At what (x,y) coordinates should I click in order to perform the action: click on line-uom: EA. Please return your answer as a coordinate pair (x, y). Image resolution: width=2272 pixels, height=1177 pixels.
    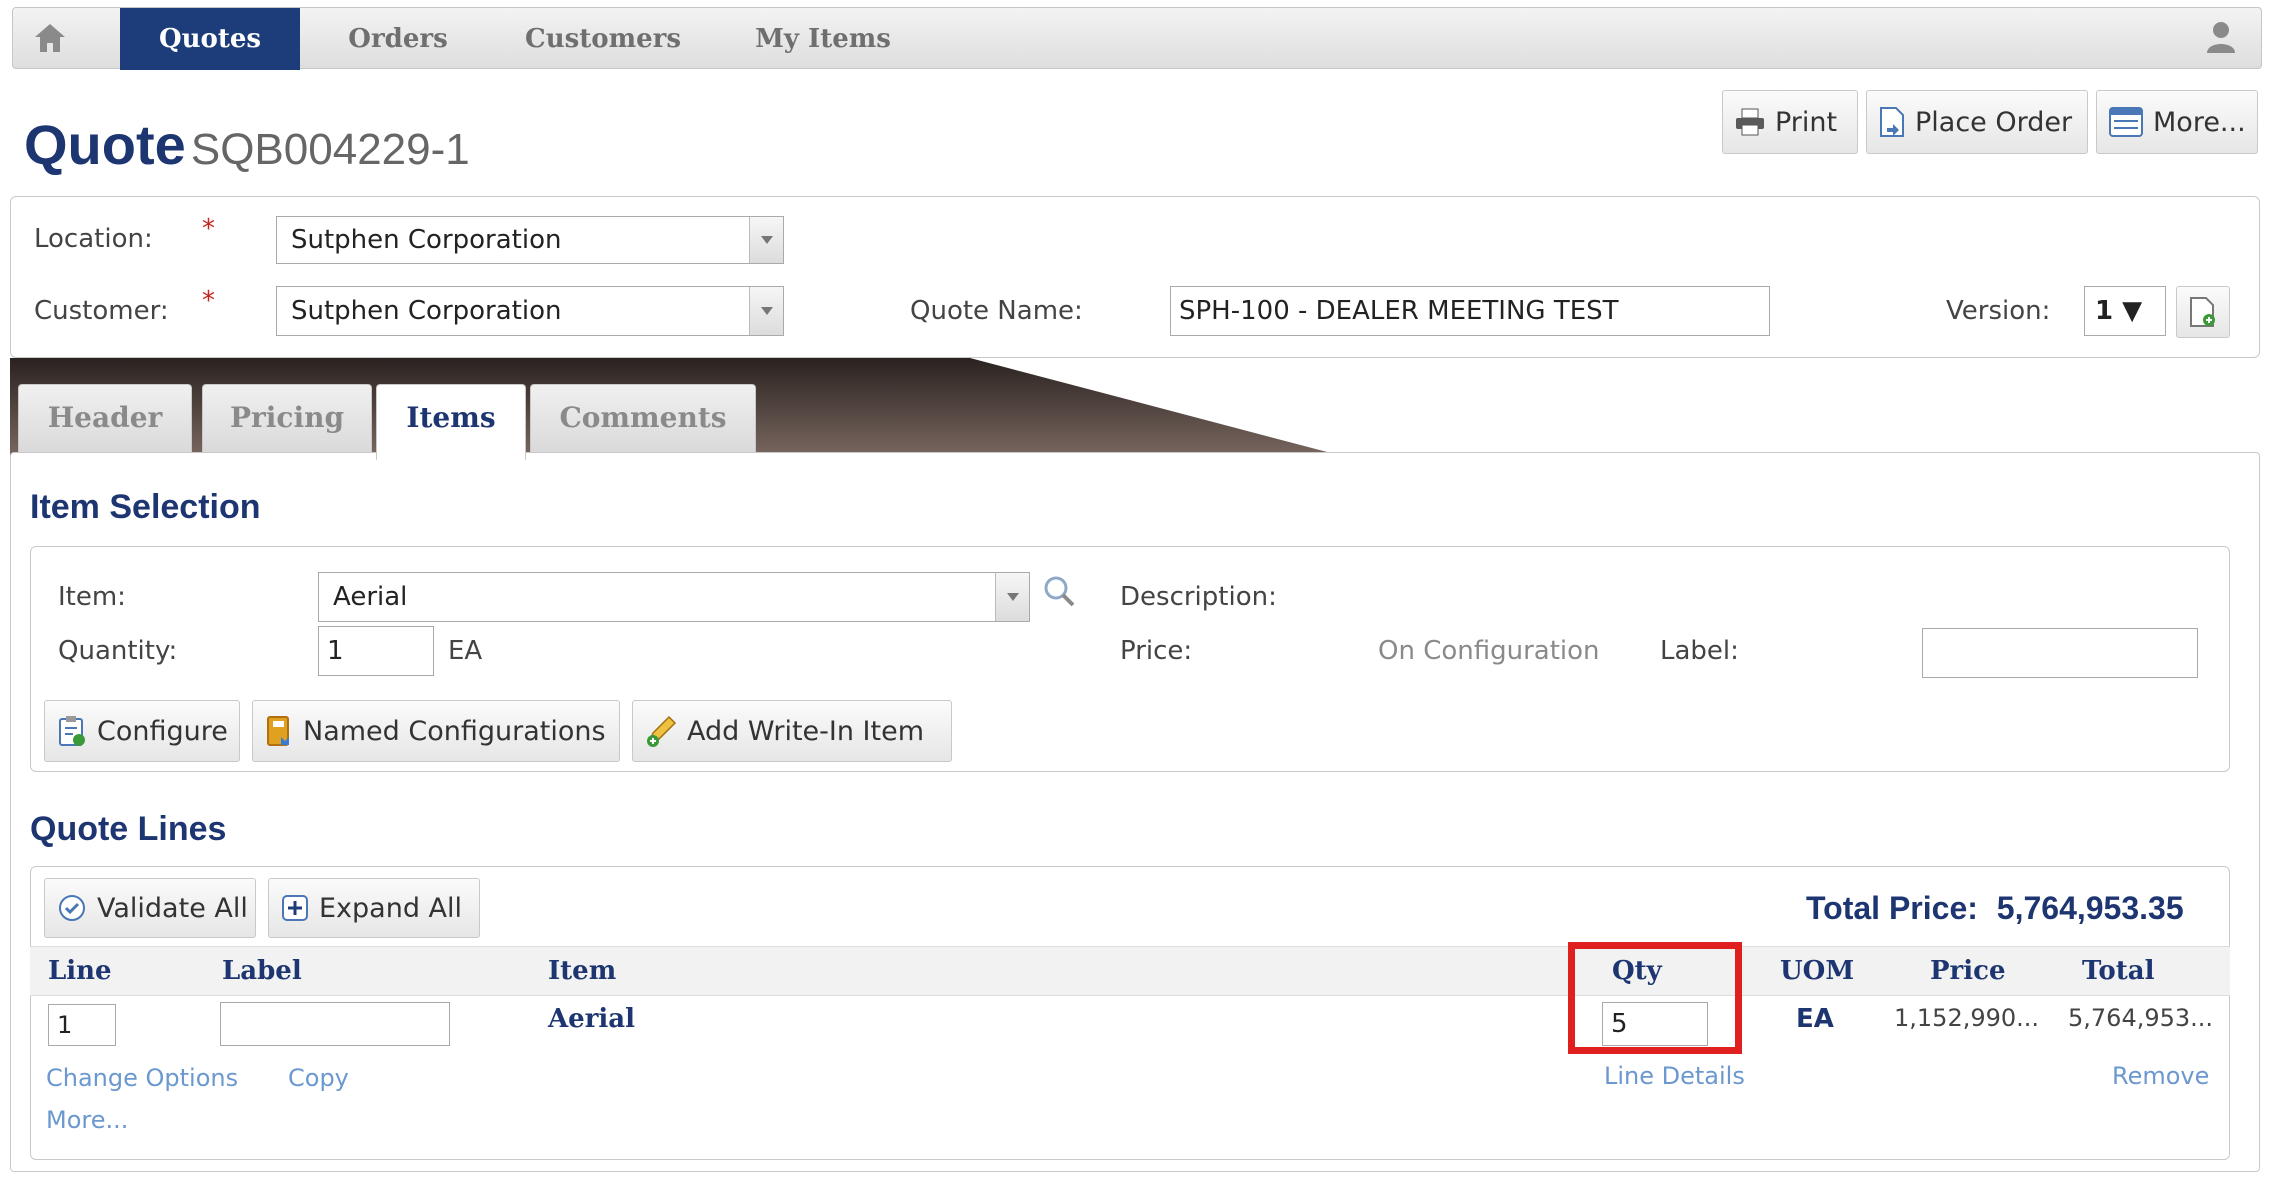
    Looking at the image, I should click on (1815, 1019).